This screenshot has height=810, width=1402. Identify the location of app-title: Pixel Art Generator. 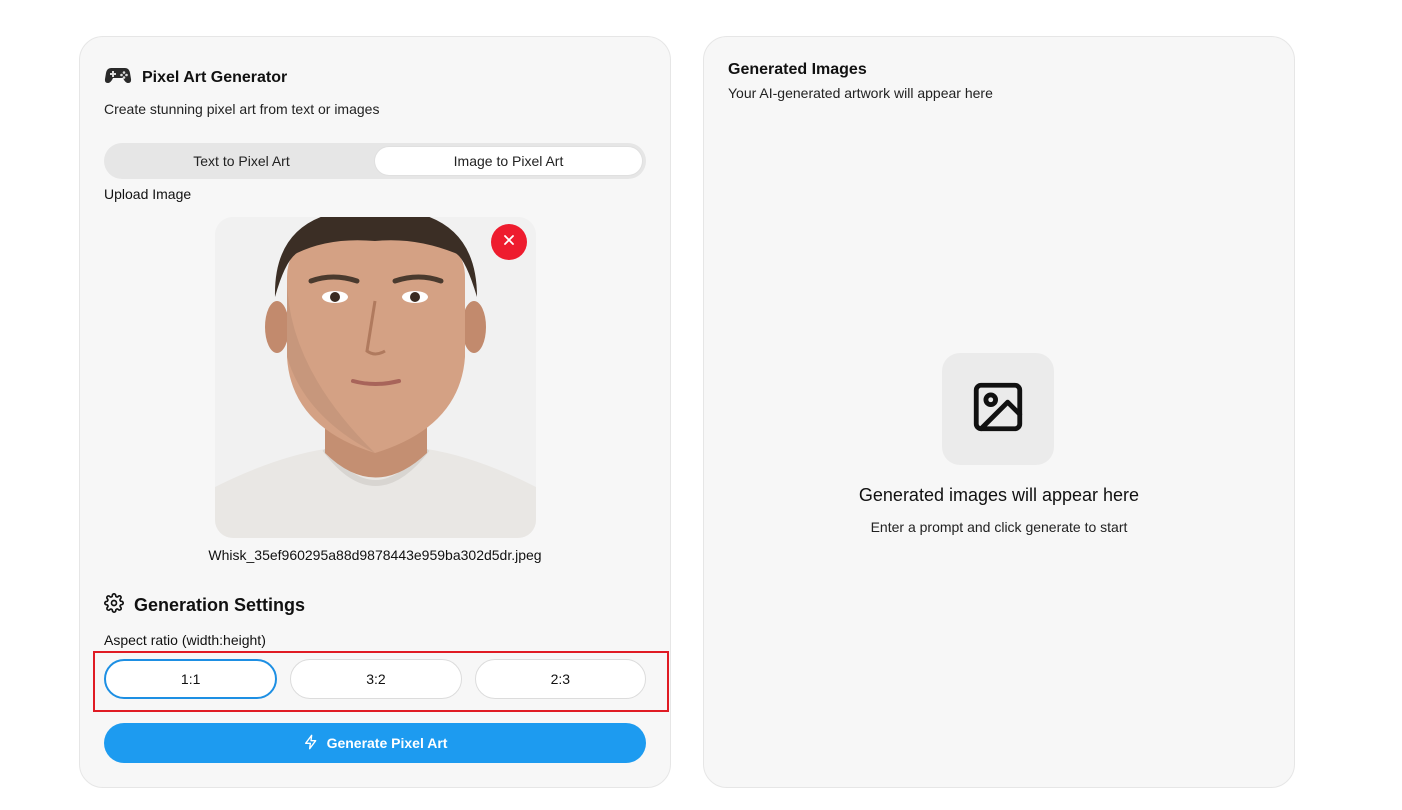
(215, 77).